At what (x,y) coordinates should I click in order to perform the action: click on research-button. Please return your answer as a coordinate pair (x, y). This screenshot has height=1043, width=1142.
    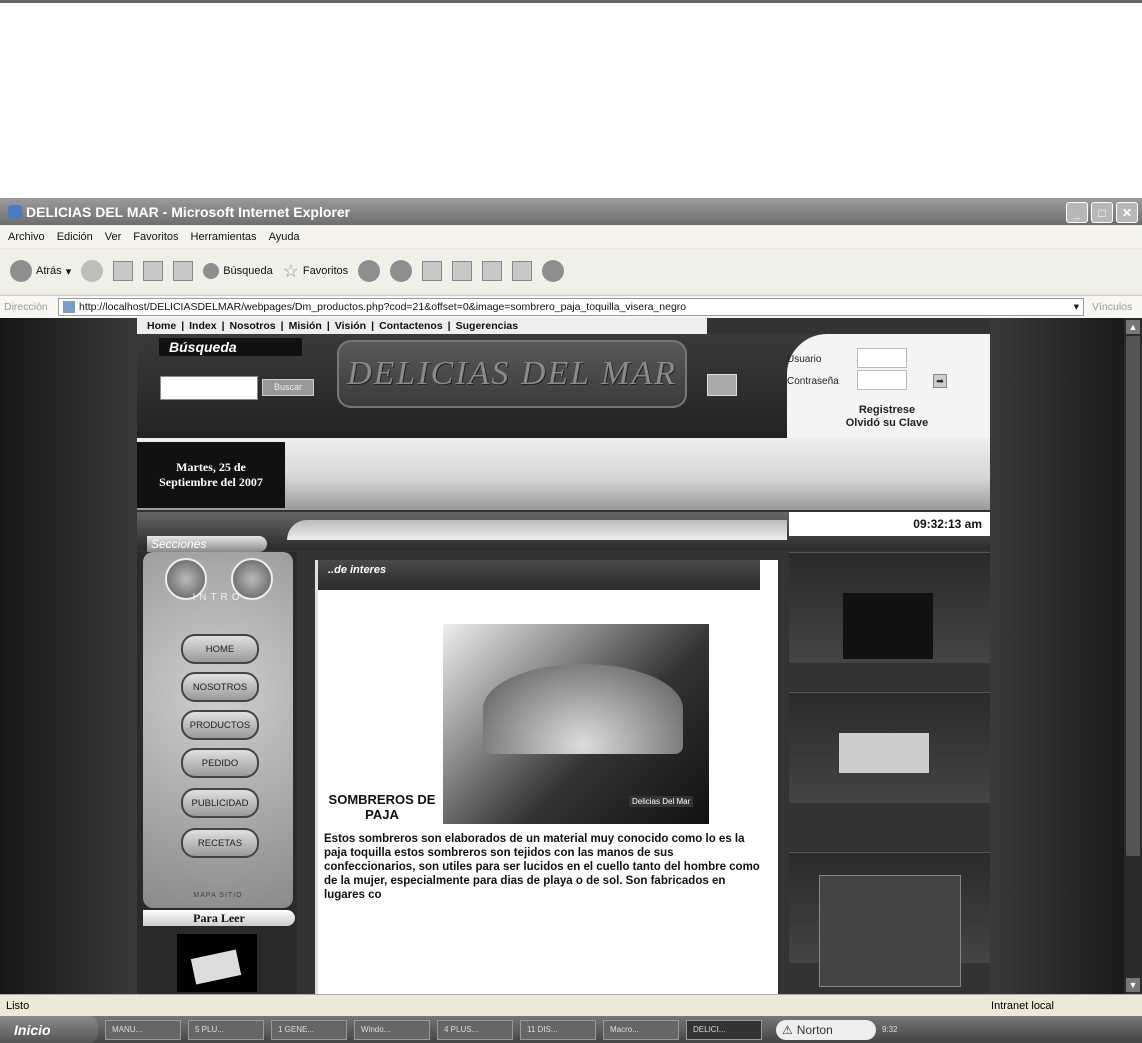
    Looking at the image, I should click on (522, 271).